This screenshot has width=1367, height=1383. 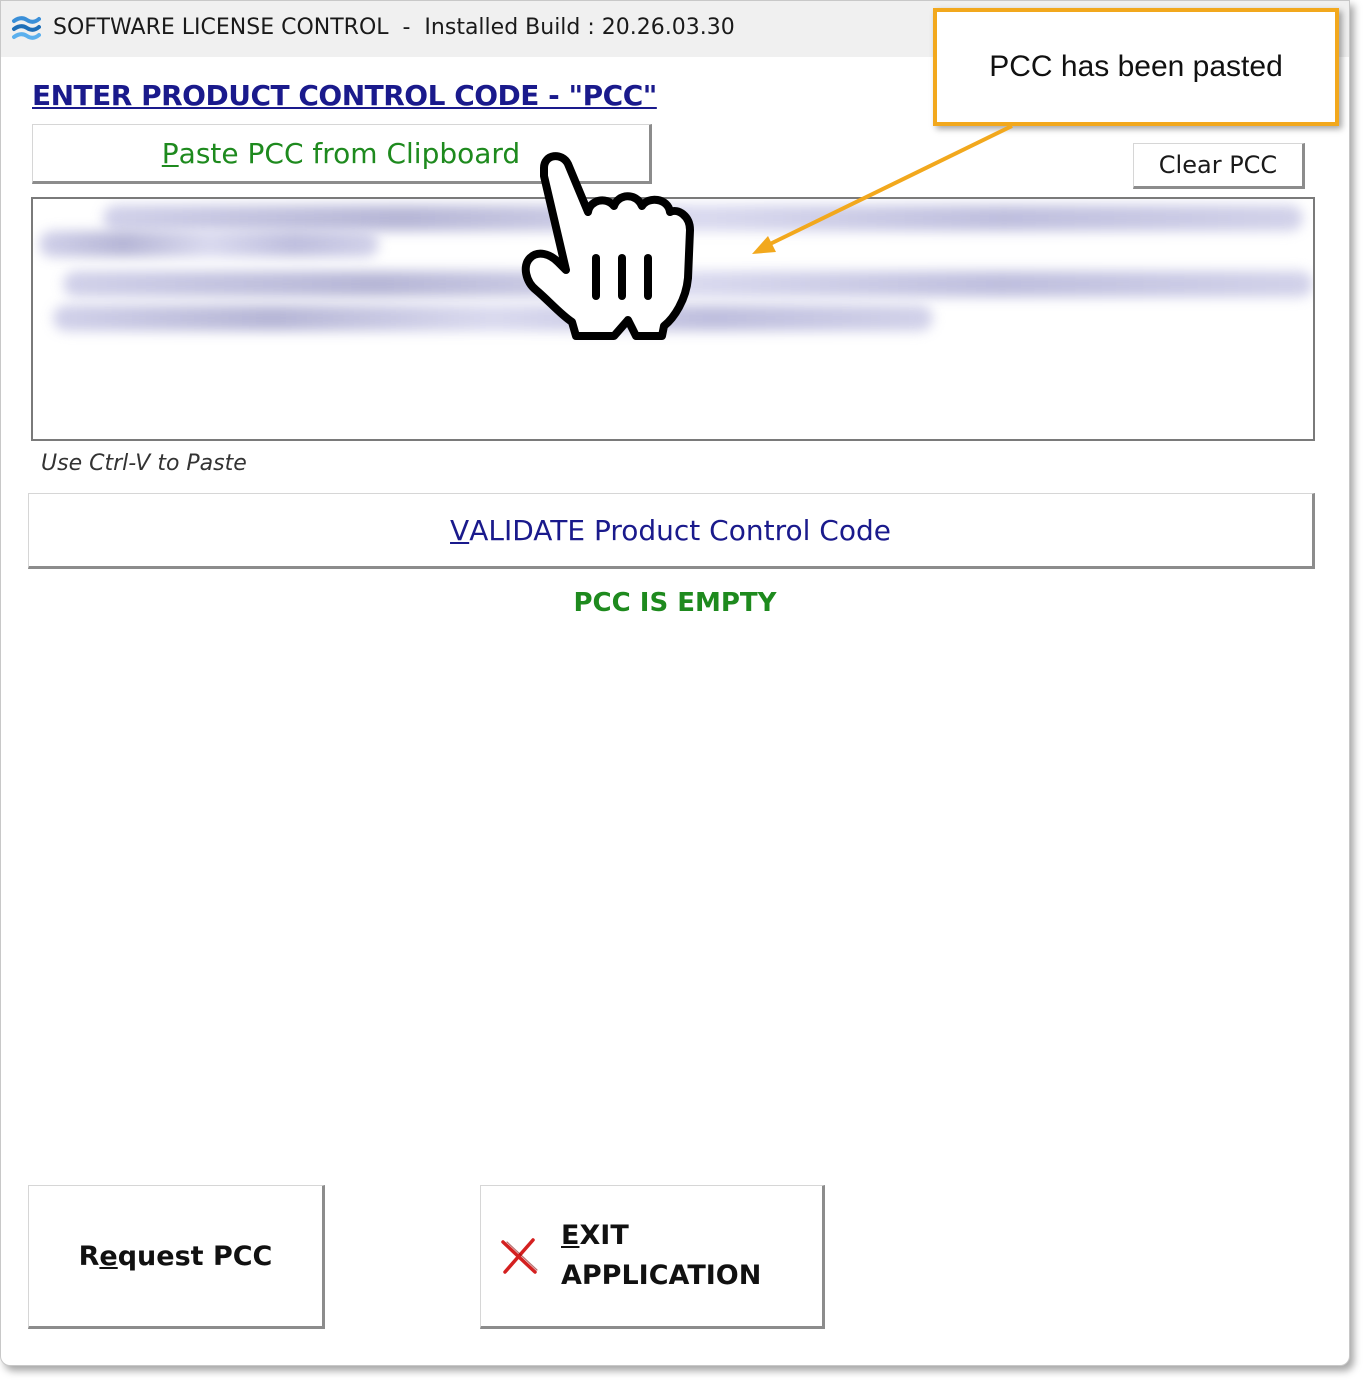 What do you see at coordinates (144, 463) in the screenshot?
I see `paste-hint: Use Ctrl-V to Paste` at bounding box center [144, 463].